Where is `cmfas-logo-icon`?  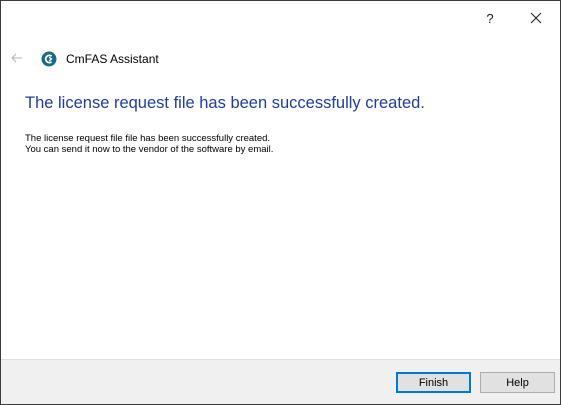
cmfas-logo-icon is located at coordinates (49, 59).